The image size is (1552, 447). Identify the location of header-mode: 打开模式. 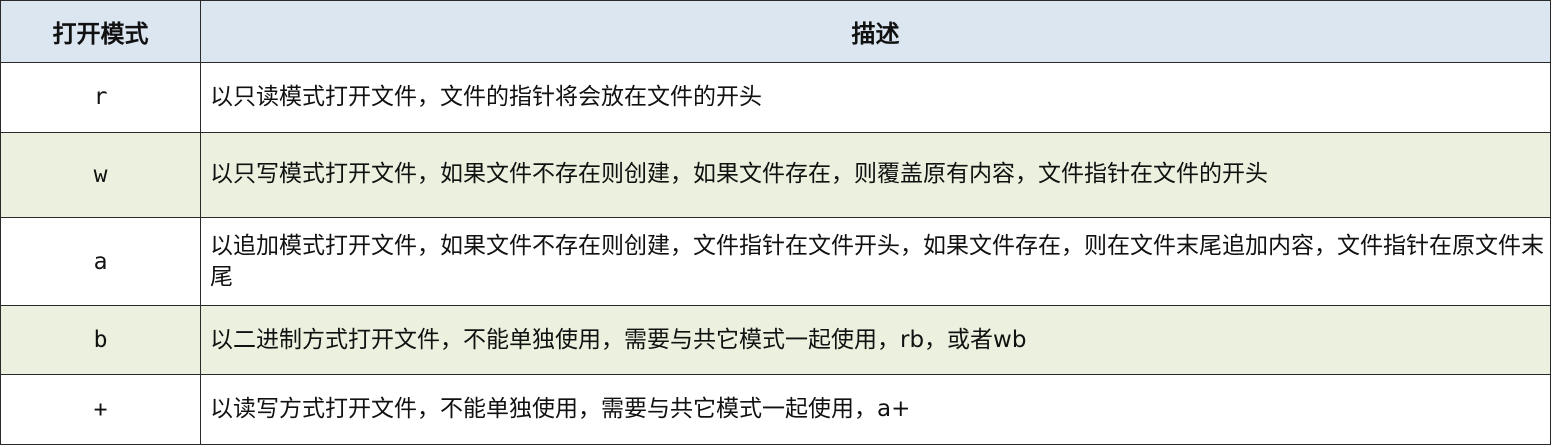
(100, 31).